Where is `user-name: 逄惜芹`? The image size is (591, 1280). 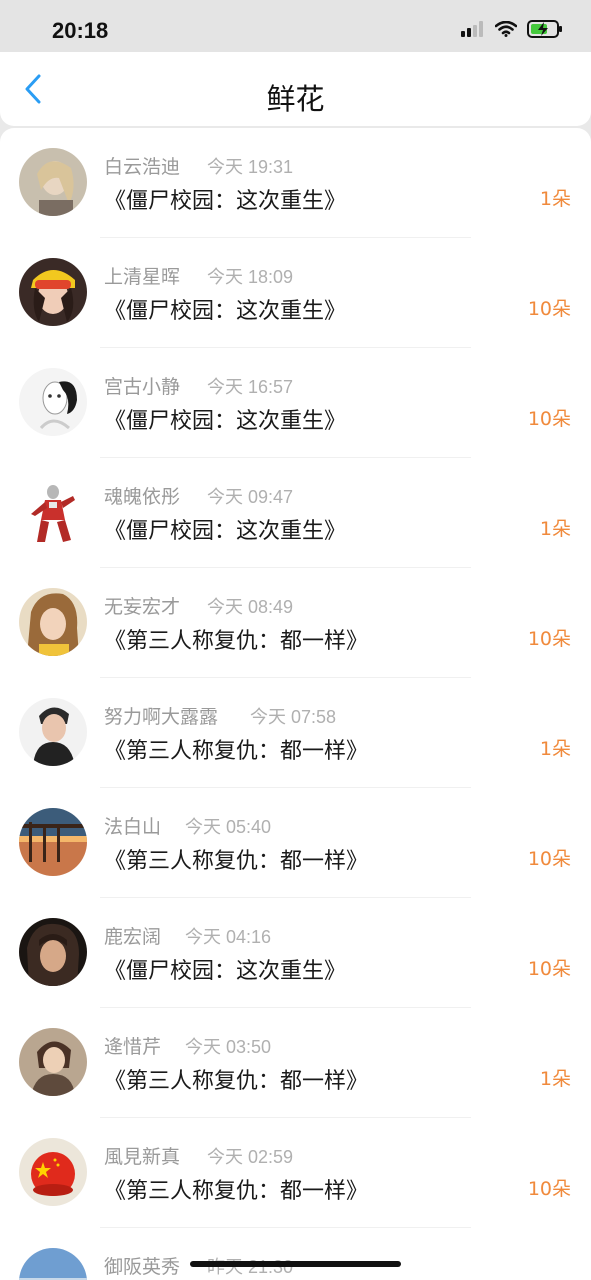
user-name: 逄惜芹 is located at coordinates (133, 1047).